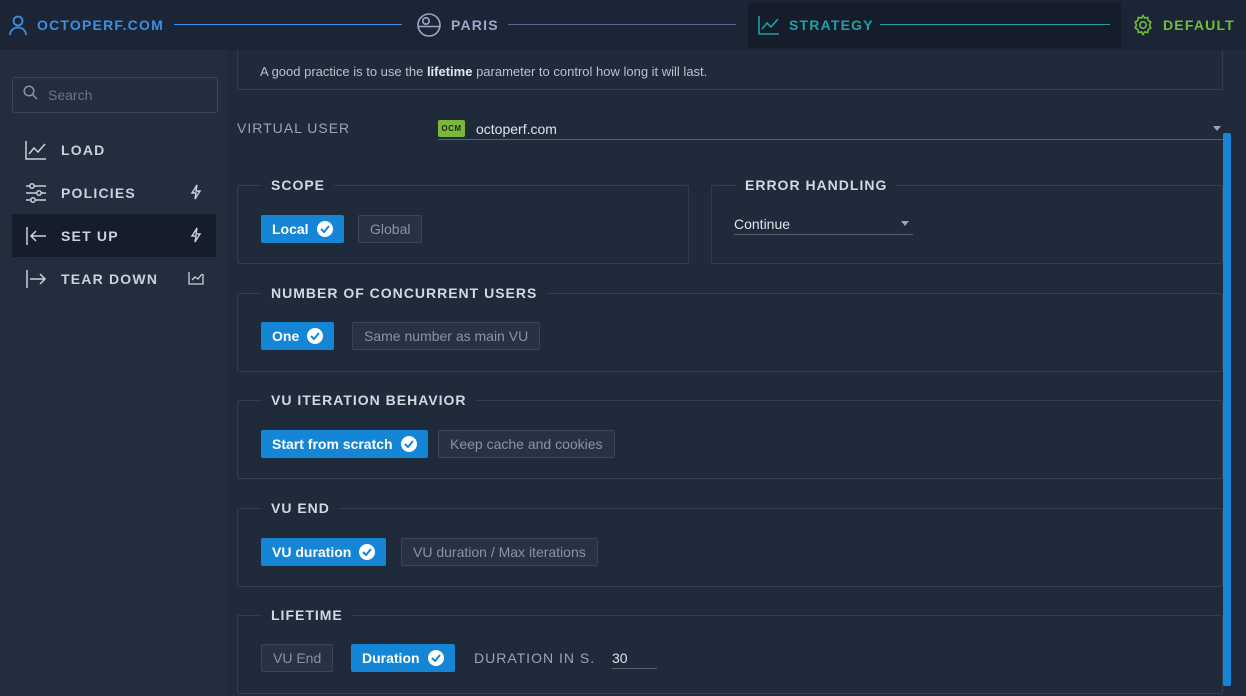 The width and height of the screenshot is (1246, 696). Describe the element at coordinates (816, 185) in the screenshot. I see `error-handling-title: ERROR HANDLING` at that location.